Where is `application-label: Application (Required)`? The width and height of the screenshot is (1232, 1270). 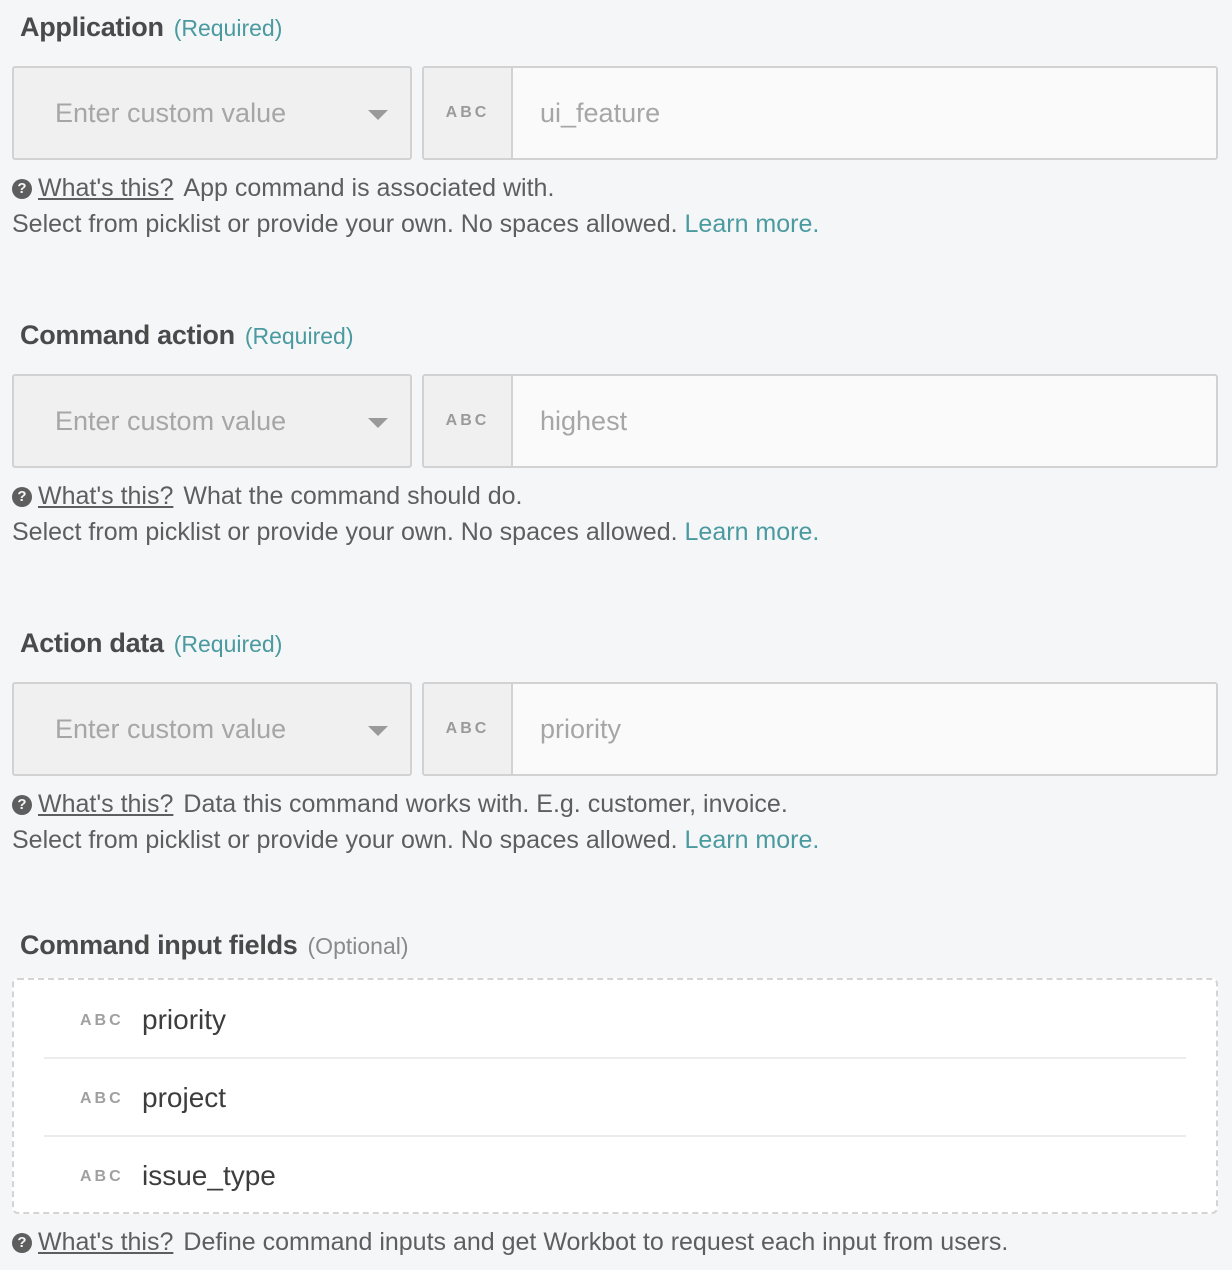
application-label: Application (Required) is located at coordinates (151, 27).